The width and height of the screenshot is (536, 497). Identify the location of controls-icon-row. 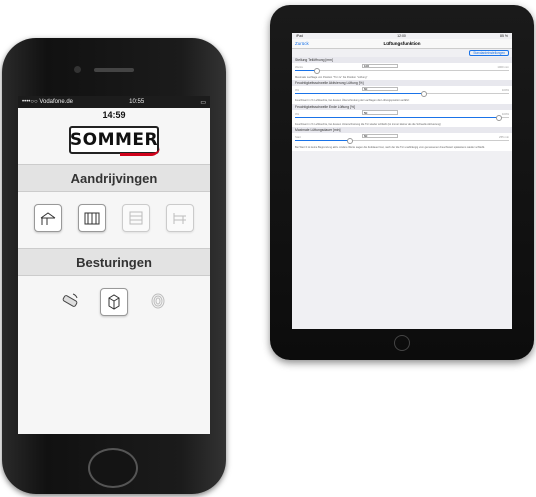
(114, 299).